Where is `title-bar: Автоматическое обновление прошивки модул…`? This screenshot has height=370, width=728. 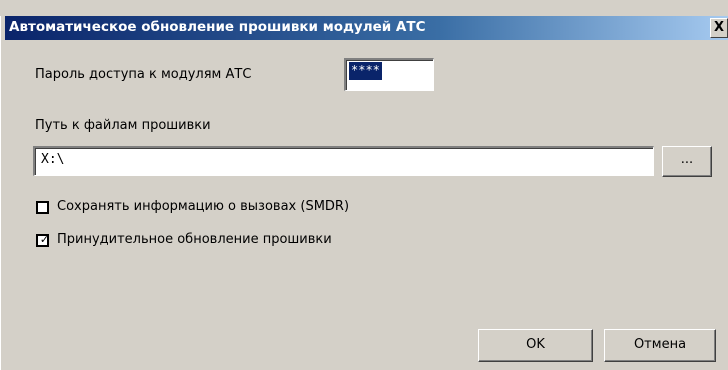
title-bar: Автоматическое обновление прошивки модул… is located at coordinates (366, 28).